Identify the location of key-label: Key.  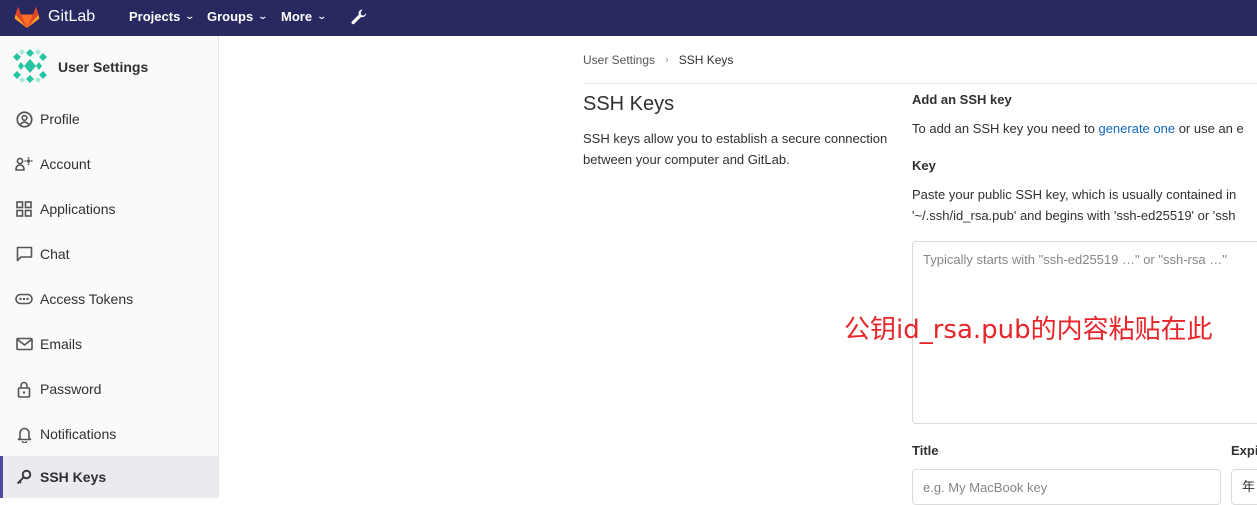
(924, 165).